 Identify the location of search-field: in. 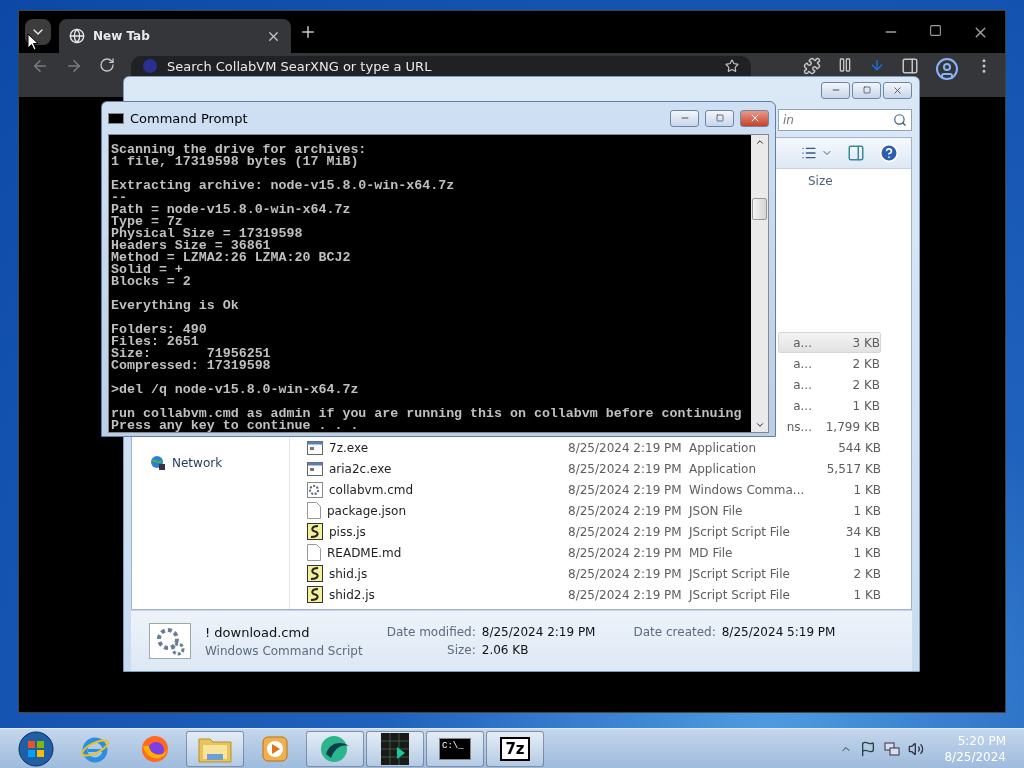
(845, 120).